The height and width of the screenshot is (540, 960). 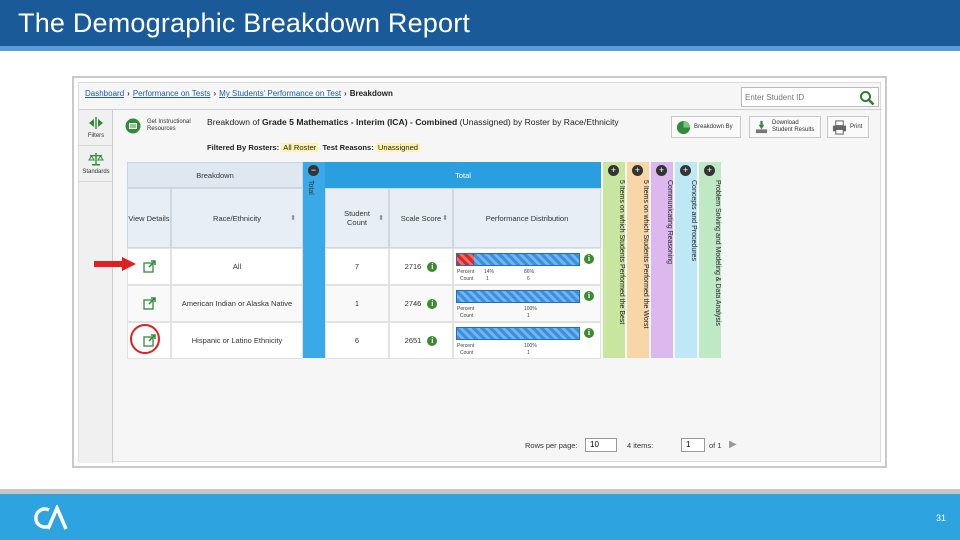 I want to click on page-number: 31, so click(x=940, y=518).